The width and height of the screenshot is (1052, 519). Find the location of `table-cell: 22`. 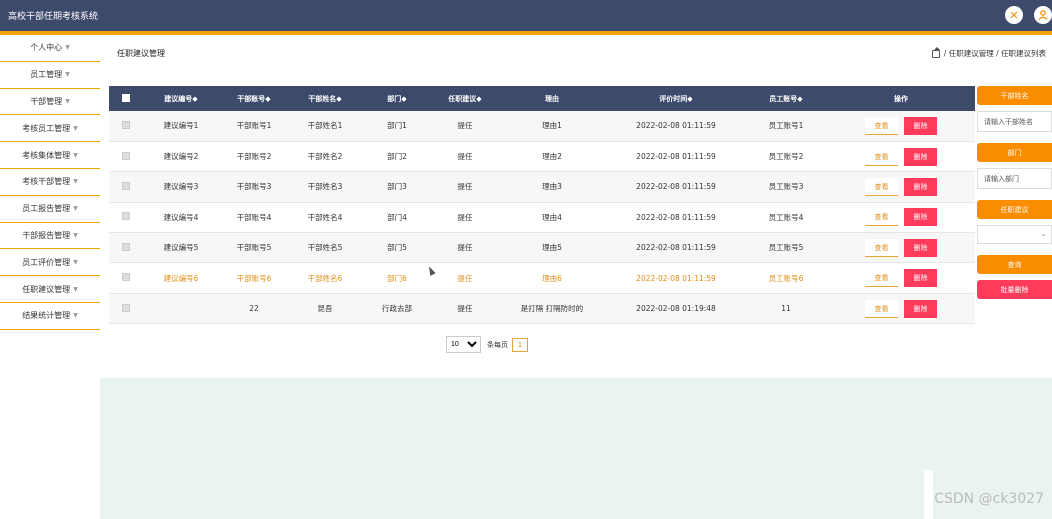

table-cell: 22 is located at coordinates (254, 309).